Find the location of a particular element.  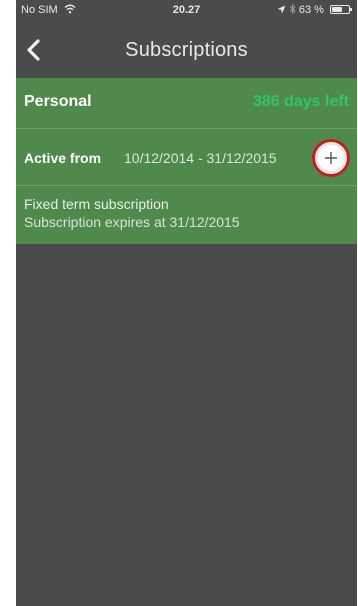

navigation-bar: Subscriptions is located at coordinates (186, 50).